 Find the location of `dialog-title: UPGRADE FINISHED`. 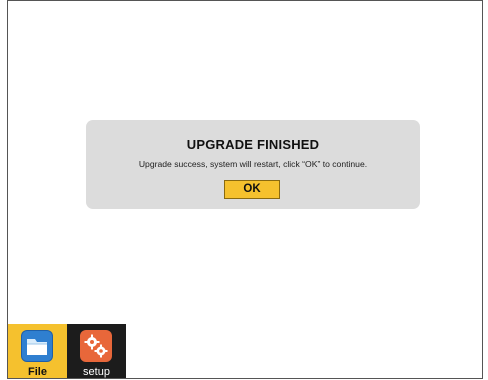

dialog-title: UPGRADE FINISHED is located at coordinates (253, 144).